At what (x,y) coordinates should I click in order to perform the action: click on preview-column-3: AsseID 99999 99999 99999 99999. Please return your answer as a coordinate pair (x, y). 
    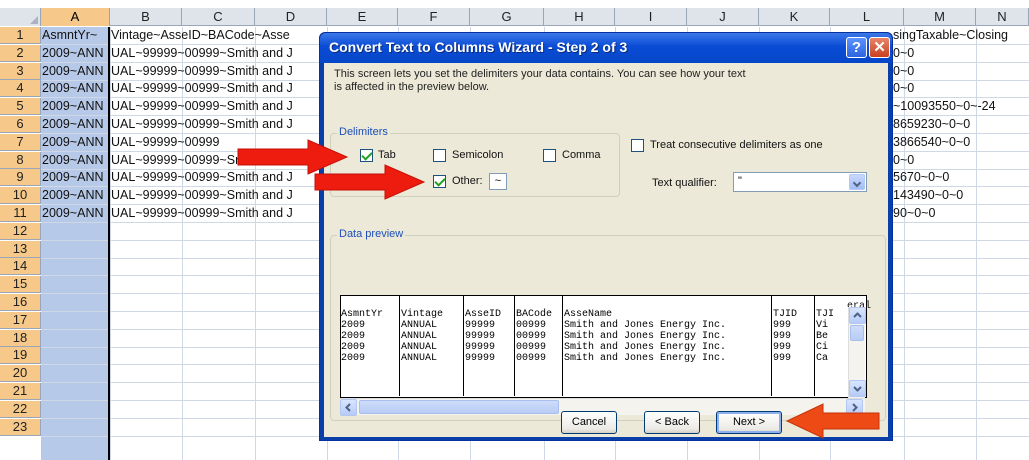
    Looking at the image, I should click on (489, 346).